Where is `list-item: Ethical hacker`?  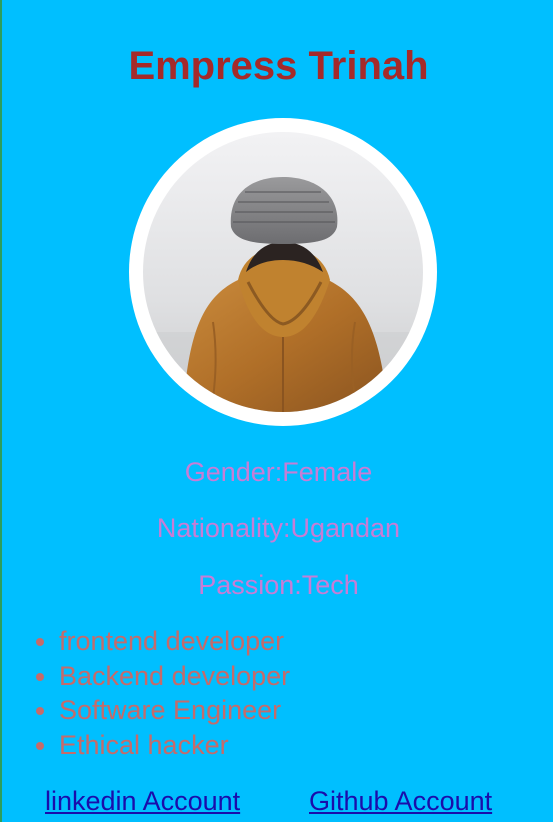 list-item: Ethical hacker is located at coordinates (174, 745).